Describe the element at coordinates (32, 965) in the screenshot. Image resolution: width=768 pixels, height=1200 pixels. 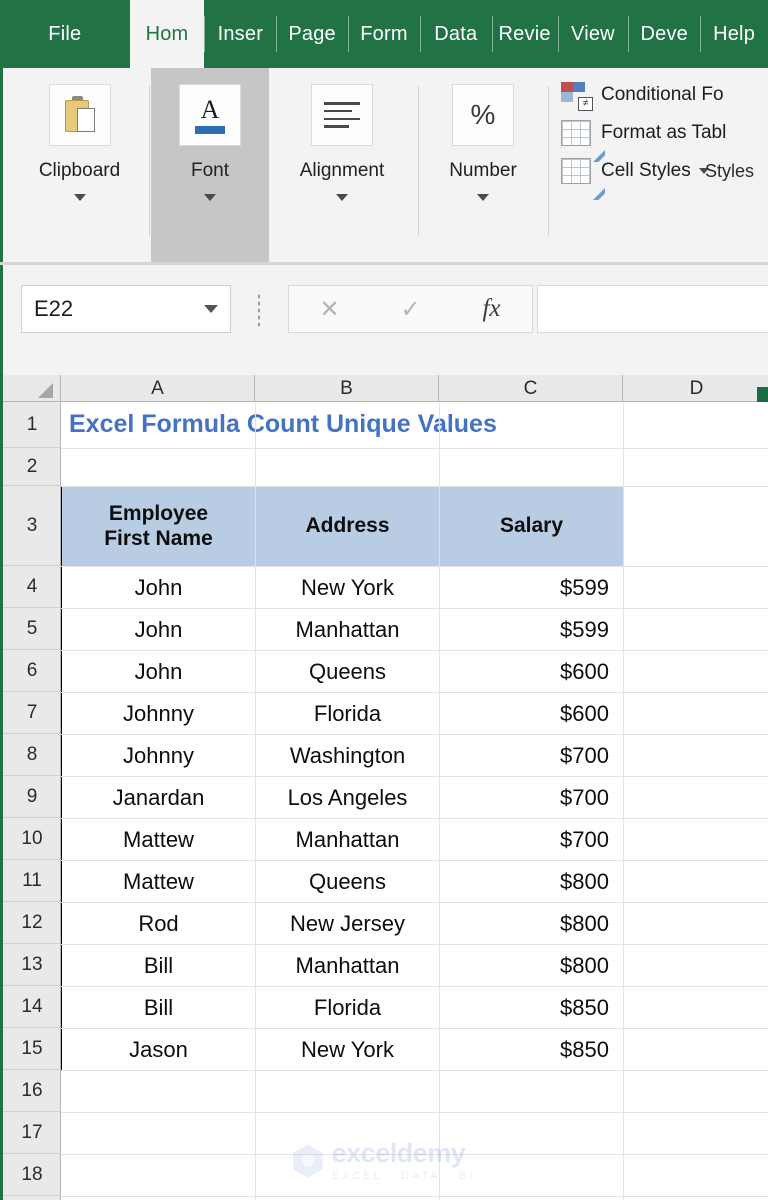
I see `row-header-13: 13` at that location.